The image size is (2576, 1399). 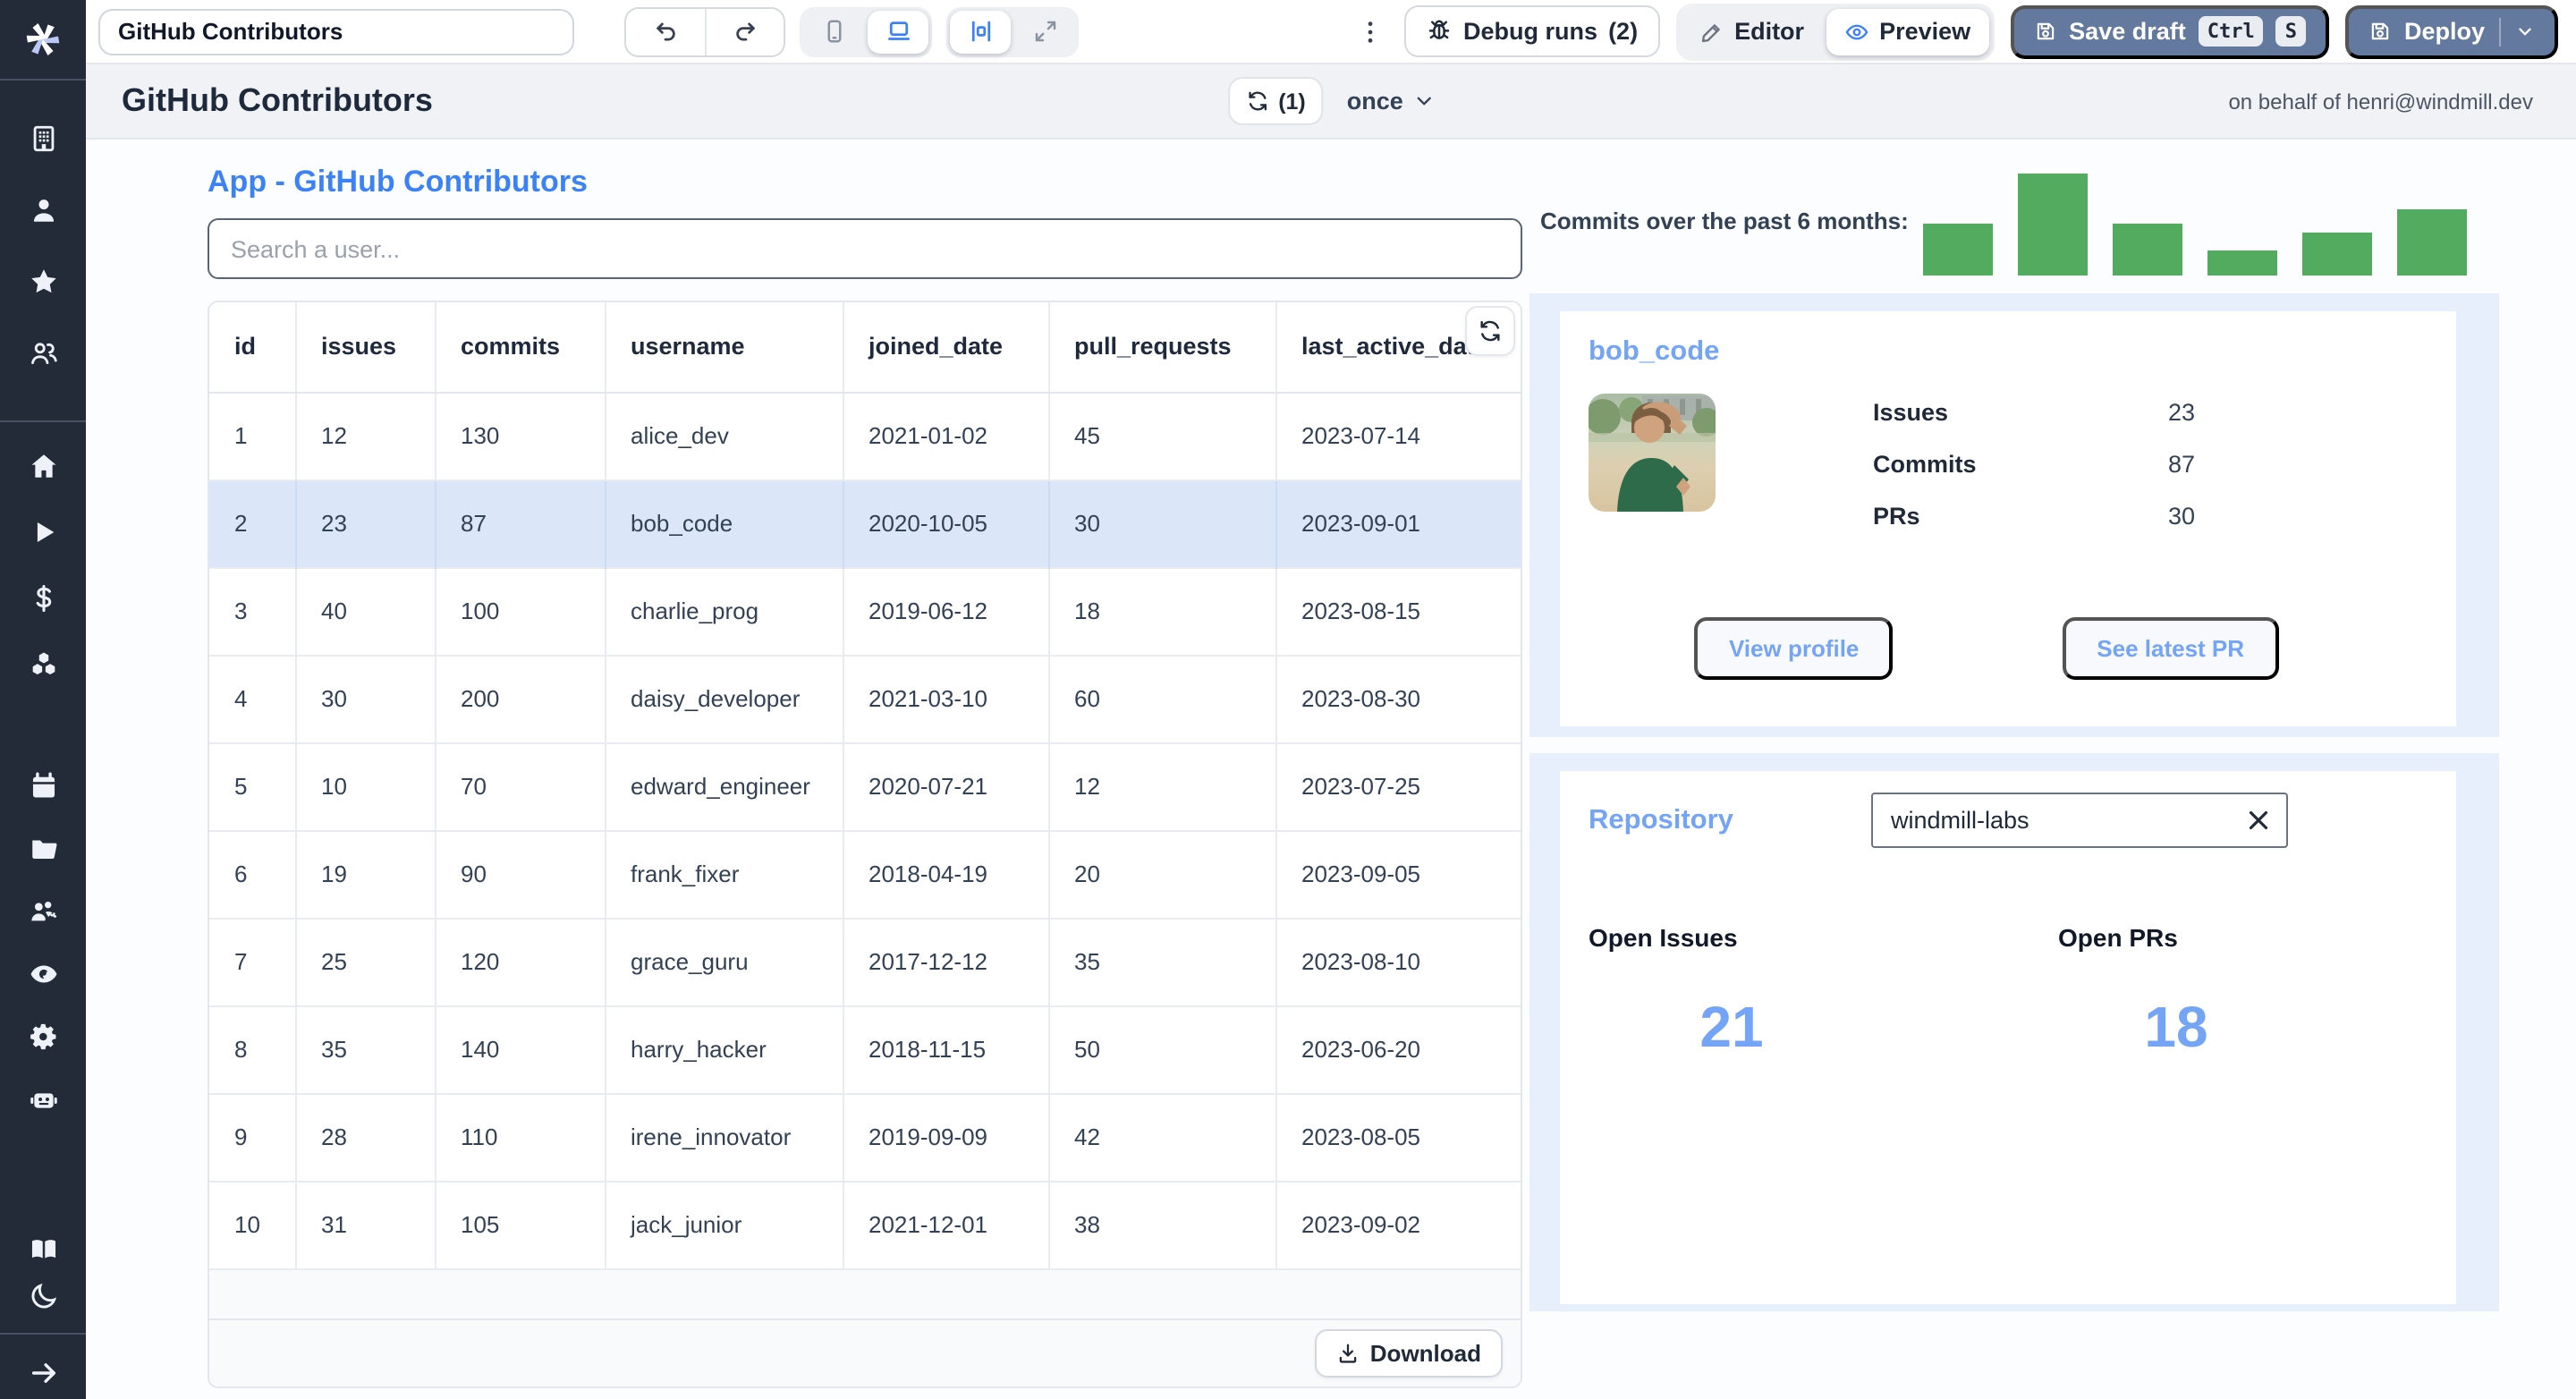 What do you see at coordinates (2500, 31) in the screenshot?
I see `button-divider` at bounding box center [2500, 31].